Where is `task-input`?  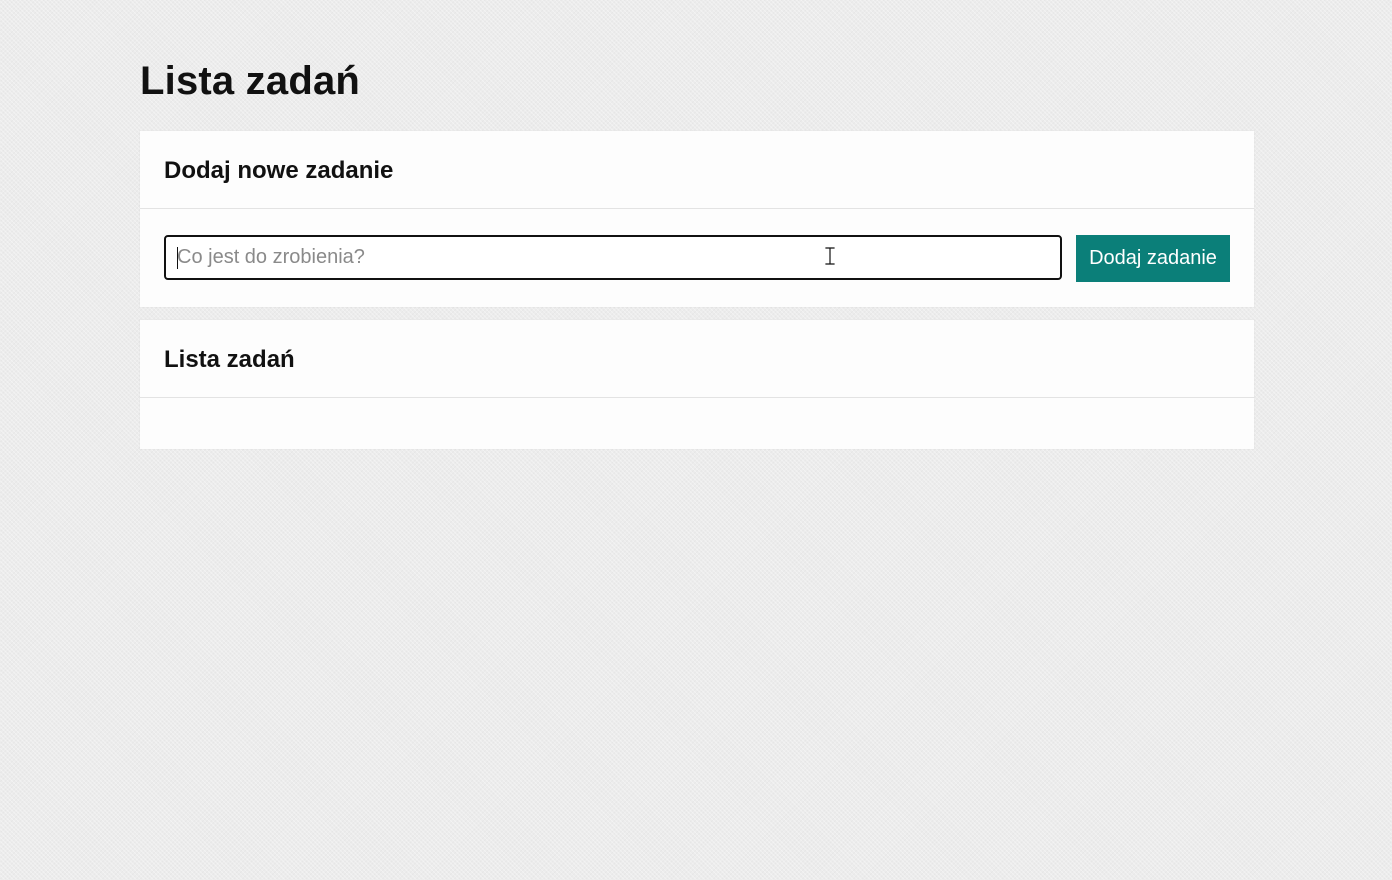
task-input is located at coordinates (613, 257).